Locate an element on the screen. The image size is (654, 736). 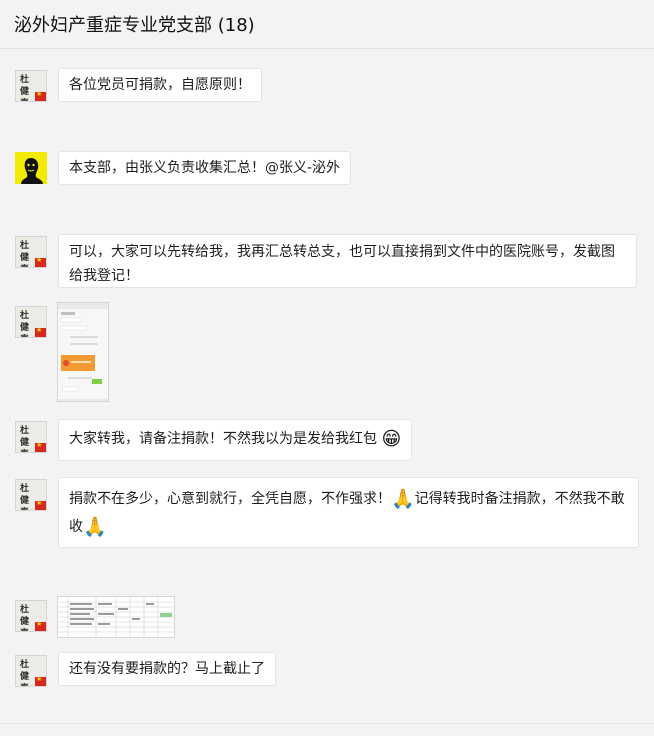
avatar is located at coordinates (31, 168).